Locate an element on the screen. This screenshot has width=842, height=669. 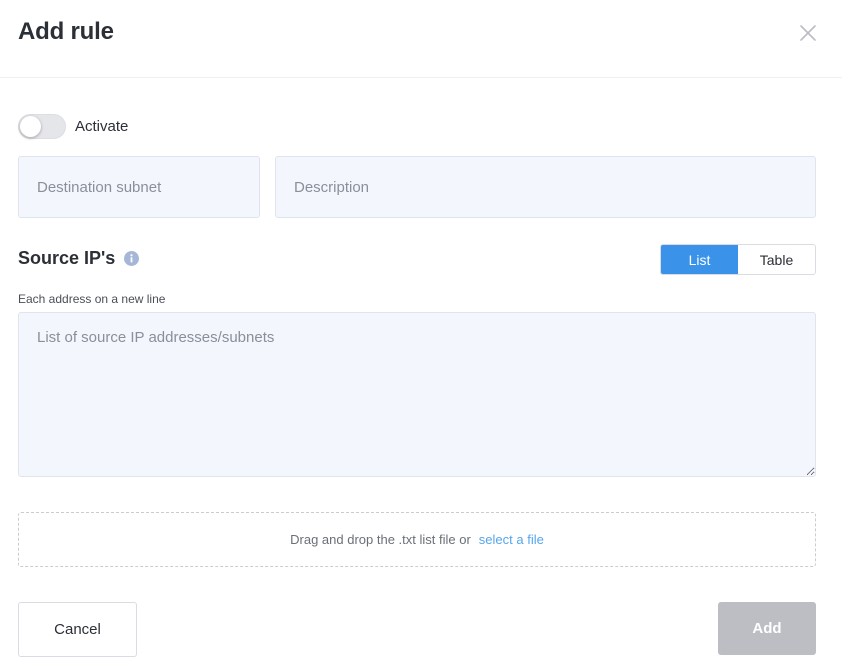
info-icon is located at coordinates (132, 258).